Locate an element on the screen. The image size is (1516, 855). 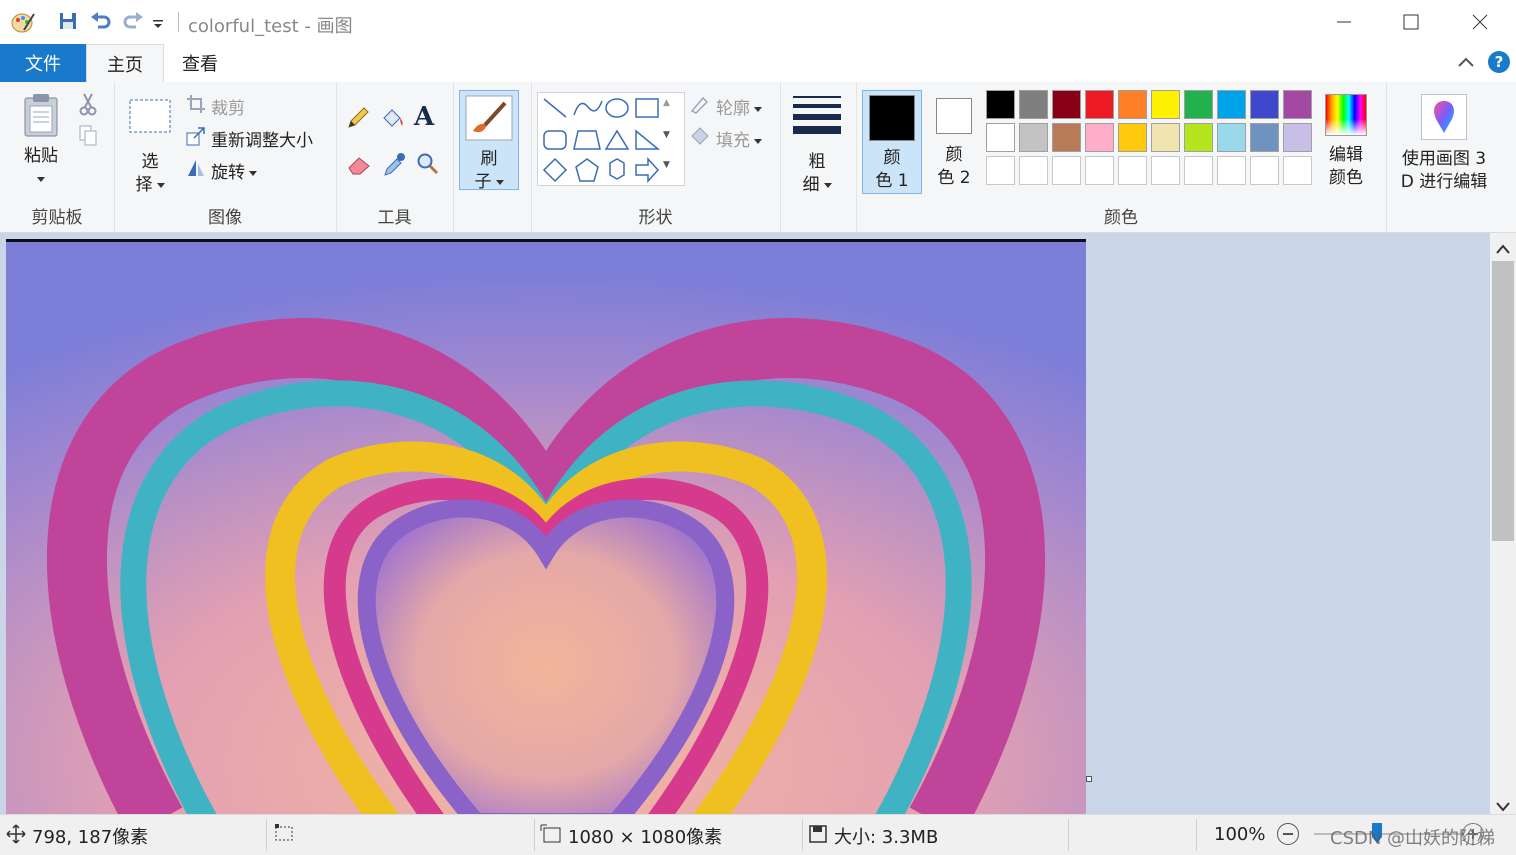
fill-button: 填充 is located at coordinates (725, 138).